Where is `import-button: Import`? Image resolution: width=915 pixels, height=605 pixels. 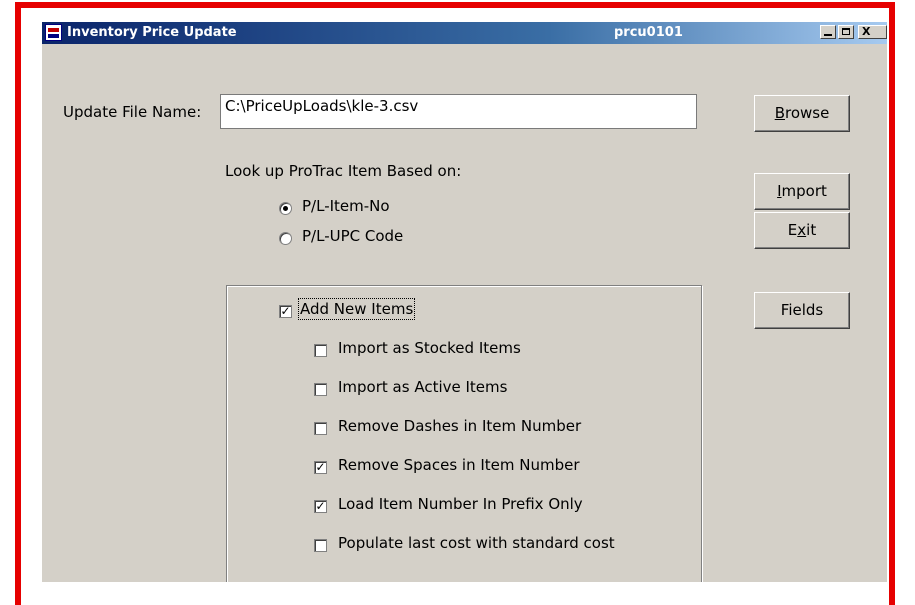 import-button: Import is located at coordinates (802, 191).